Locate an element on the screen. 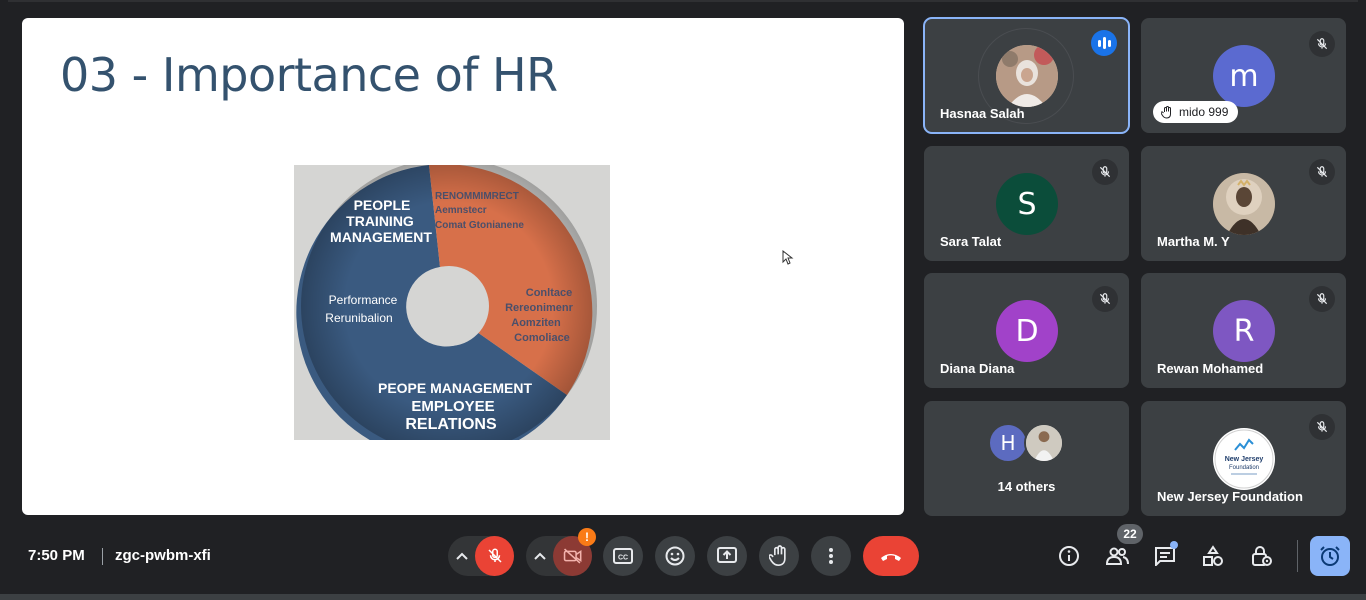 The width and height of the screenshot is (1366, 600). svg-text: Foundation is located at coordinates (1244, 468).